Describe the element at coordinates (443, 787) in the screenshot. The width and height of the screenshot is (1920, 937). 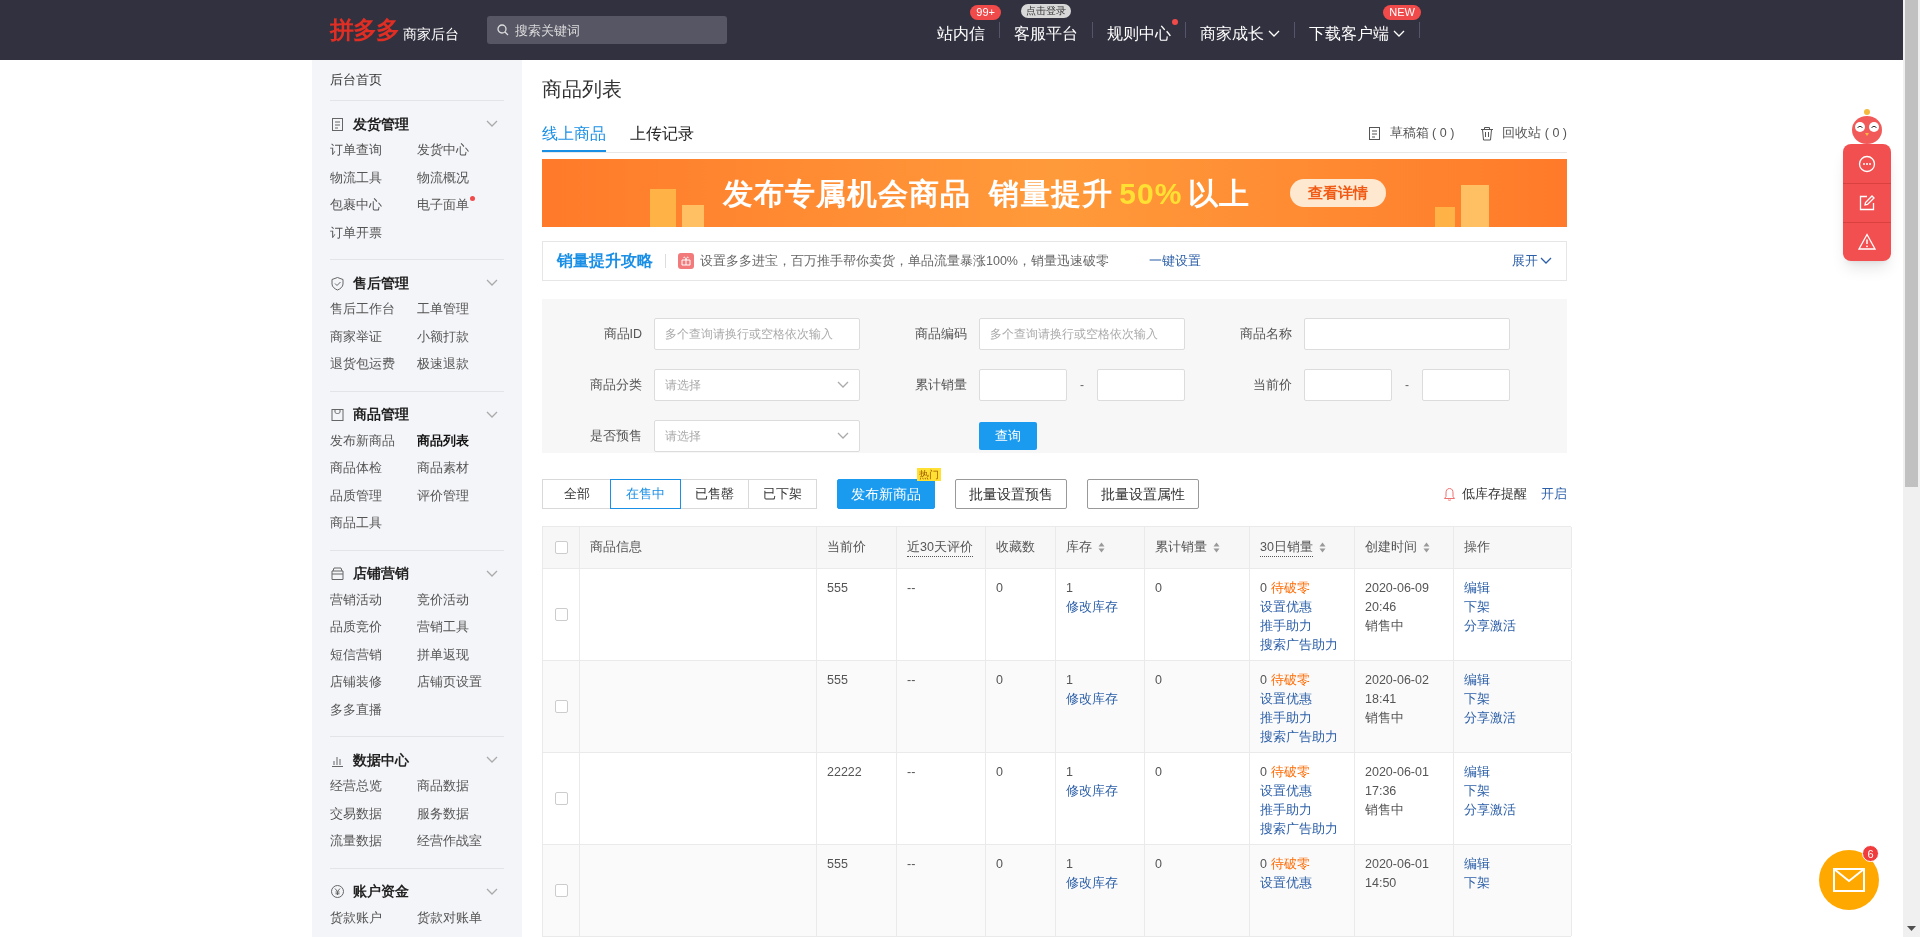
I see `sidebar-link: 商品数据` at that location.